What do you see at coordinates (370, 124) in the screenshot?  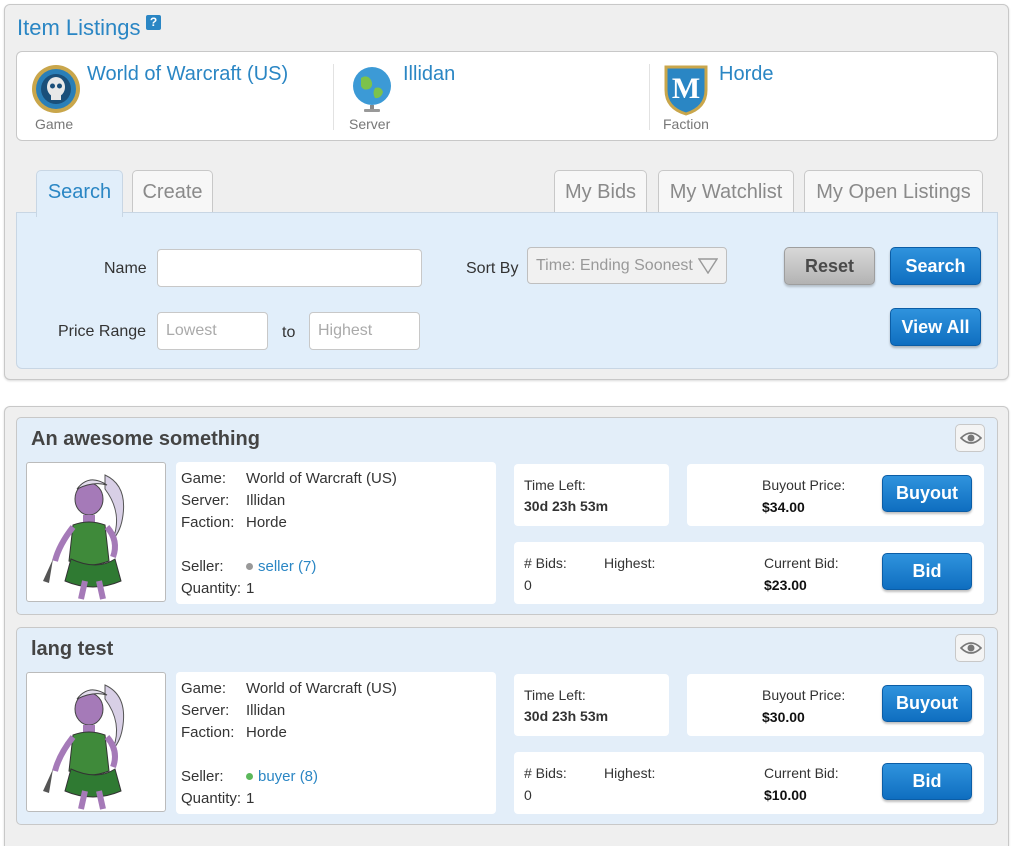 I see `server-label: Server` at bounding box center [370, 124].